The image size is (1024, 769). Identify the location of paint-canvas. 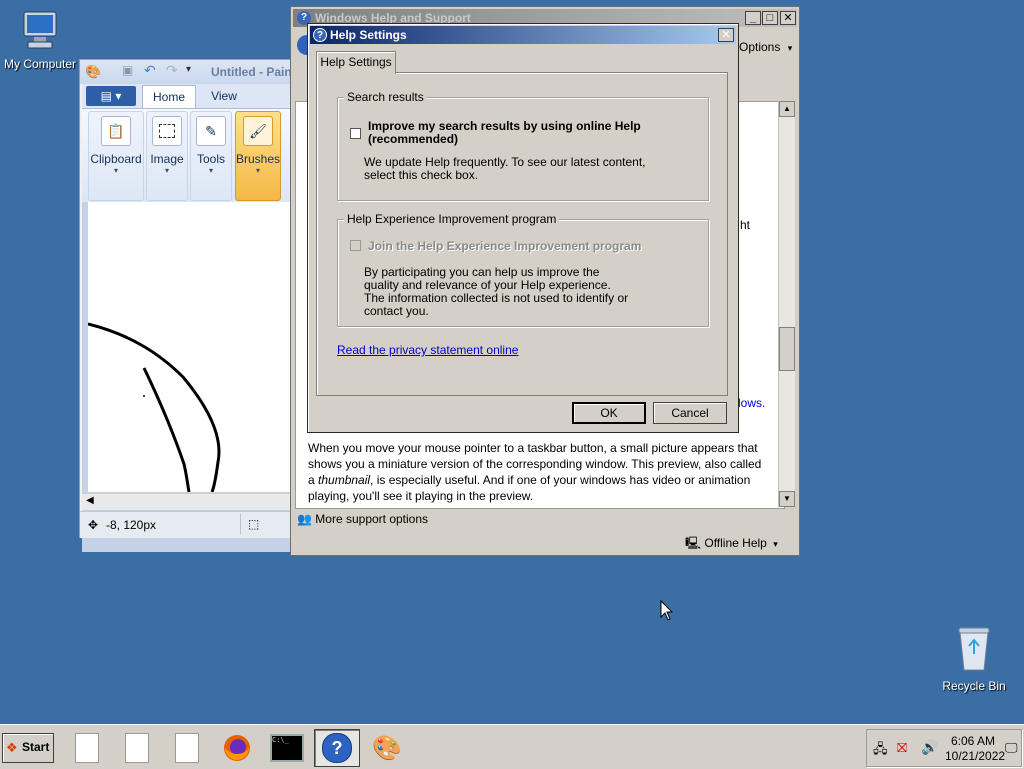
(188, 347).